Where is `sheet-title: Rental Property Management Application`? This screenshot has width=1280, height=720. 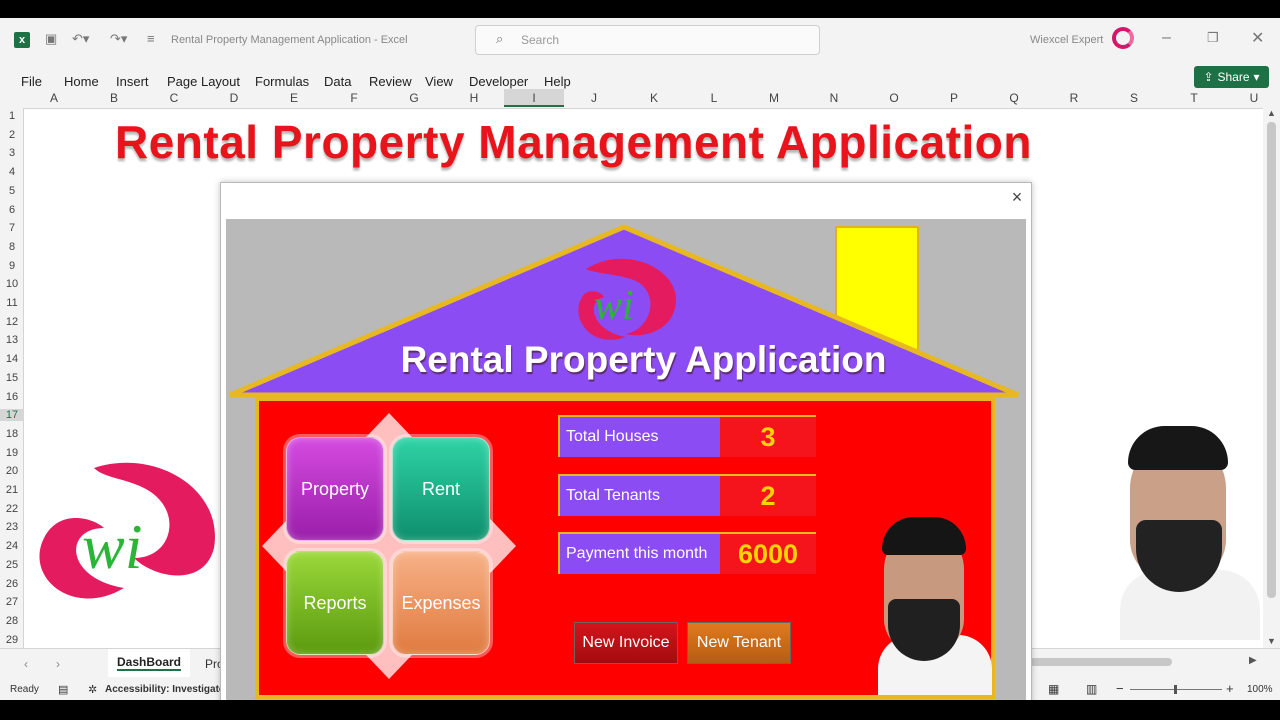 sheet-title: Rental Property Management Application is located at coordinates (573, 142).